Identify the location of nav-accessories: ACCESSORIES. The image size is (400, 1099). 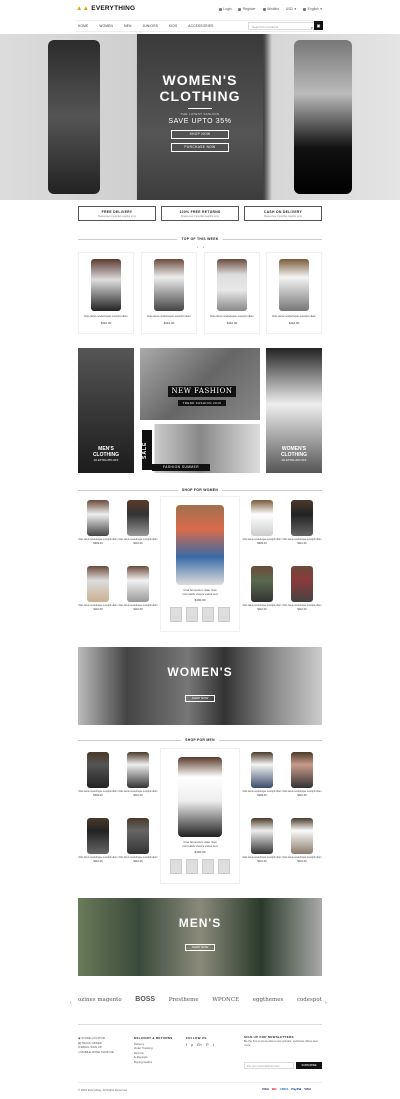
(200, 26).